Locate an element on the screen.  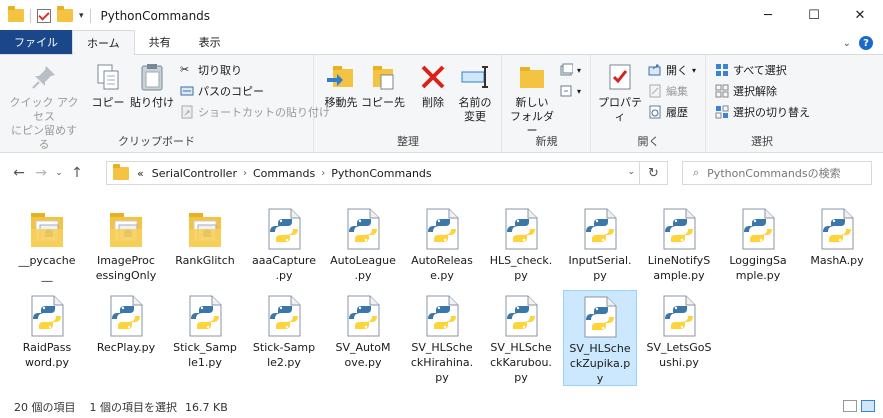
file-name: RaidPass word.py is located at coordinates (47, 355).